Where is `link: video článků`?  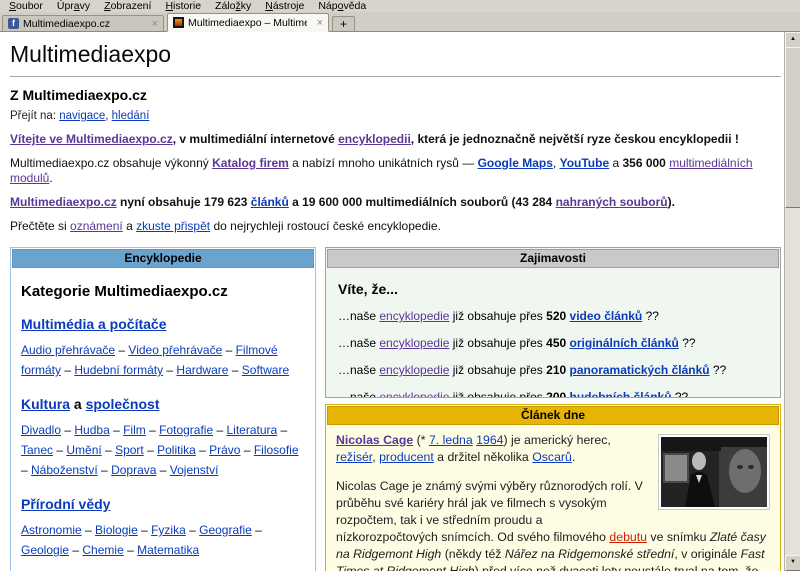
link: video článků is located at coordinates (606, 316).